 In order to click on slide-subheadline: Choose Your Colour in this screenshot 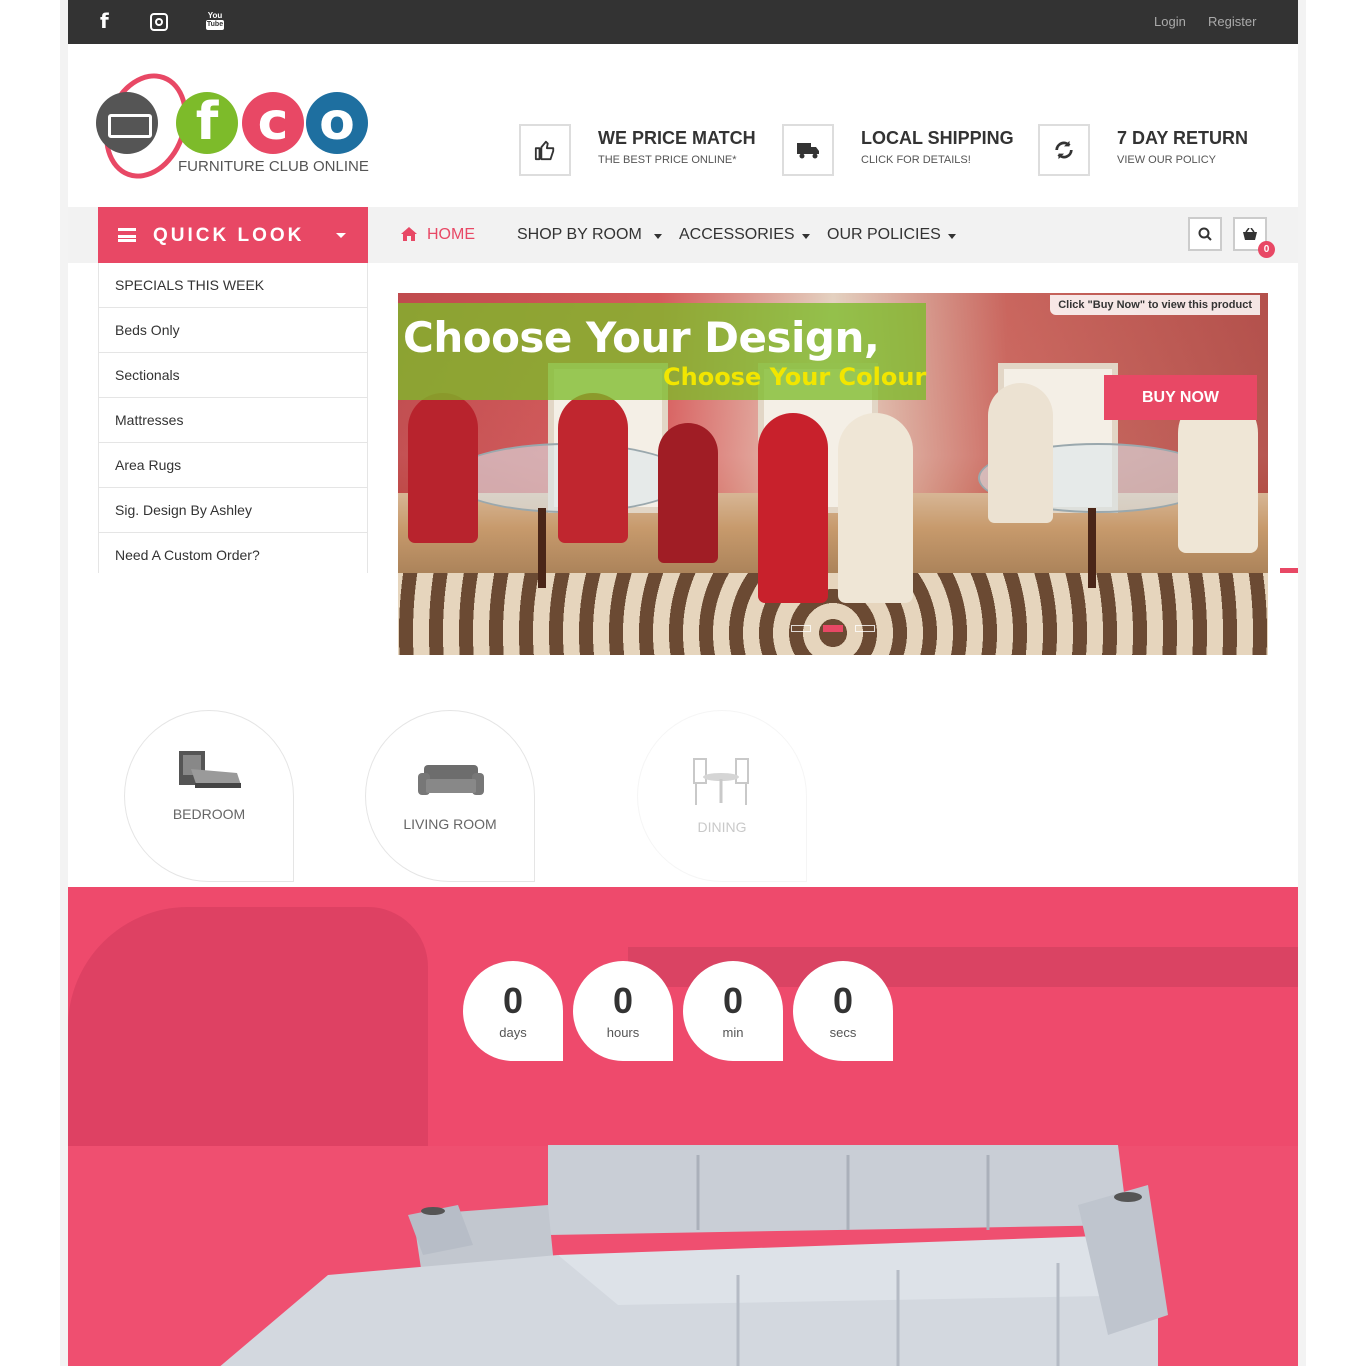, I will do `click(795, 377)`.